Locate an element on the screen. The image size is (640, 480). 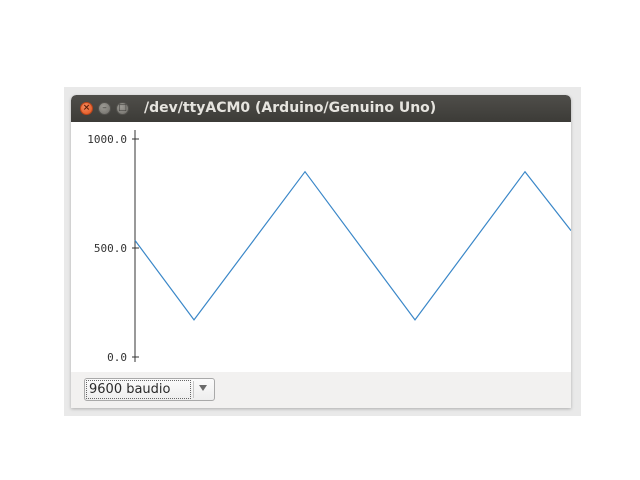
baud-rate-value: 9600 baudio is located at coordinates (130, 389).